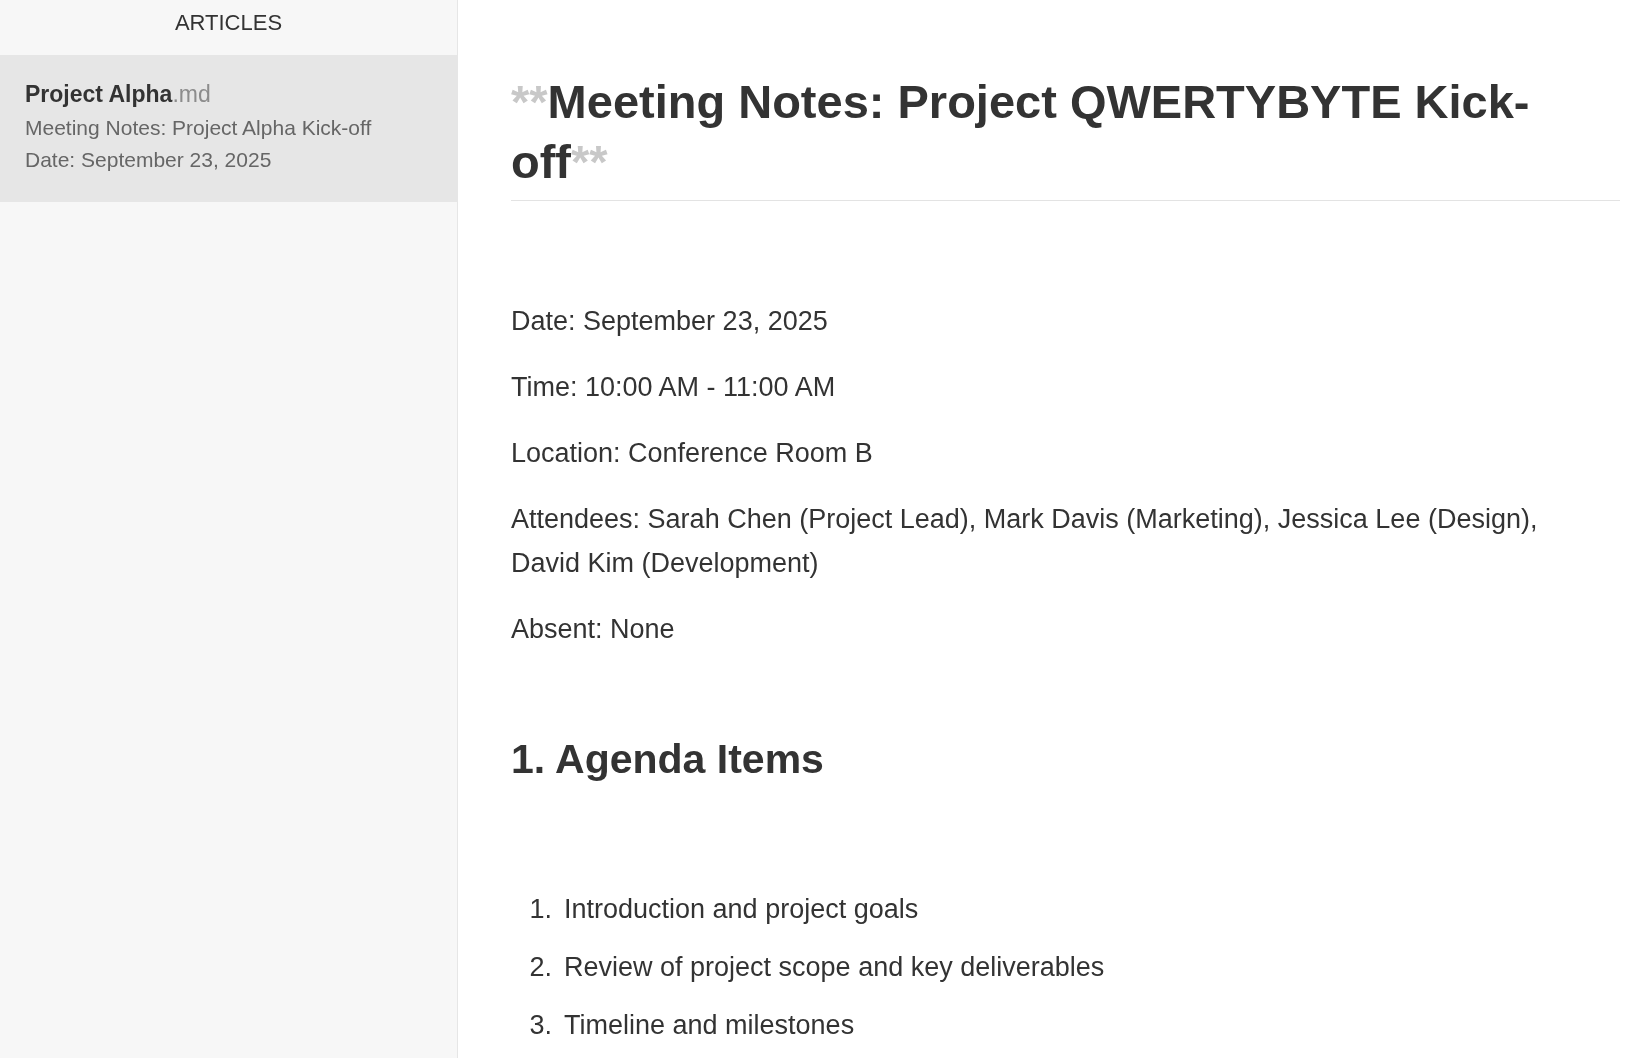 This screenshot has width=1650, height=1058. What do you see at coordinates (1025, 541) in the screenshot?
I see `paragraph: Attendees: Sarah Chen (Project Lead), Mark Davis (Marketing), Jessica Lee (Design), David Kim (Development)` at bounding box center [1025, 541].